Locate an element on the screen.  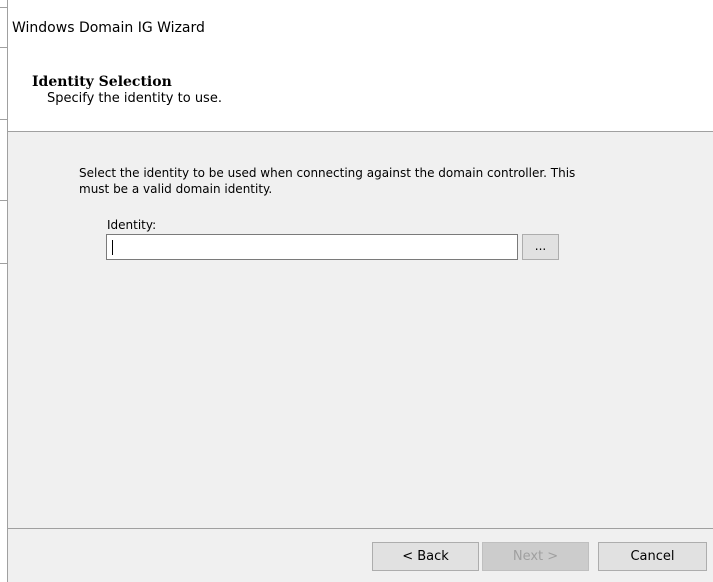
page-heading: Identity Selection is located at coordinates (102, 82).